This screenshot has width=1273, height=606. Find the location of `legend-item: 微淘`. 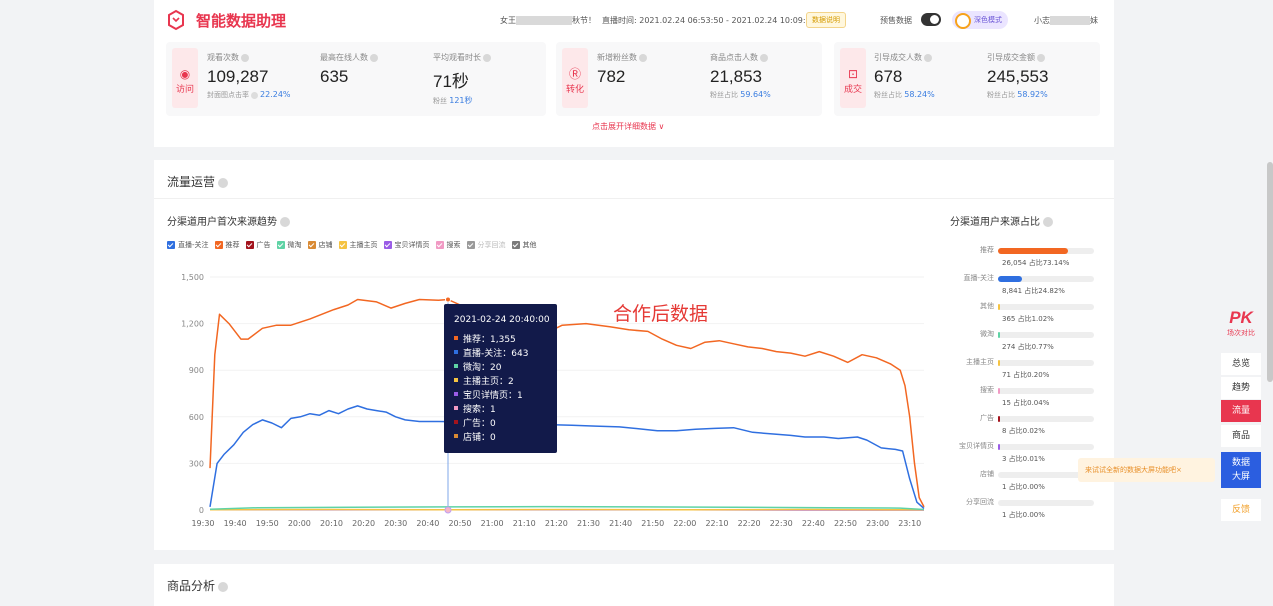

legend-item: 微淘 is located at coordinates (289, 245).